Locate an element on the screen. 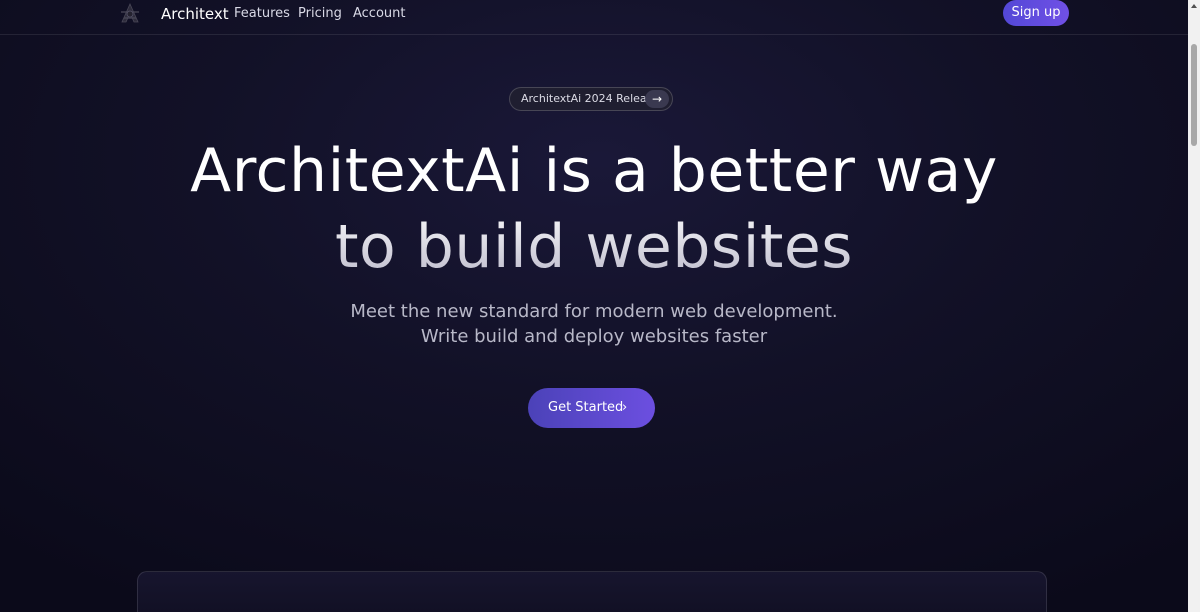 This screenshot has height=612, width=1200. hero-headline-line-1: ArchitextAi is a better way is located at coordinates (594, 171).